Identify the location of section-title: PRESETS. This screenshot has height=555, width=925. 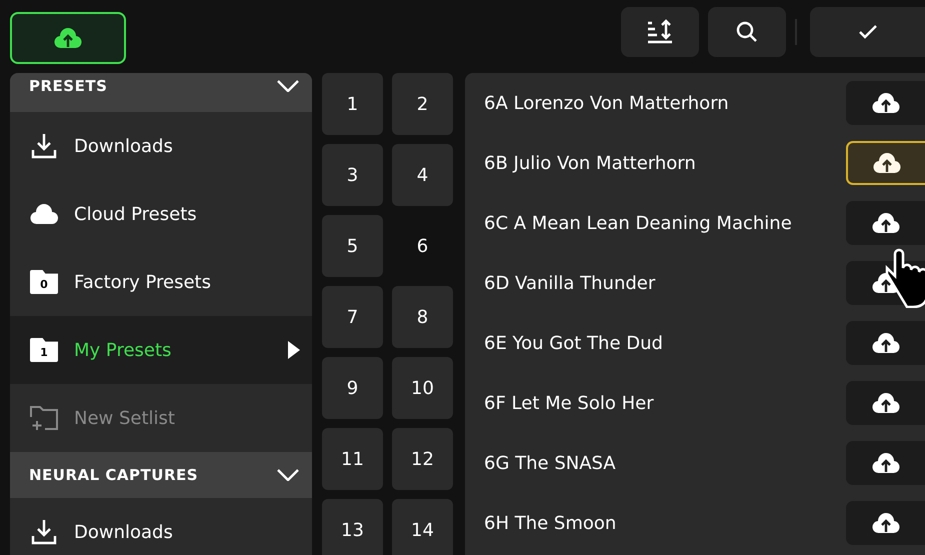
(68, 85).